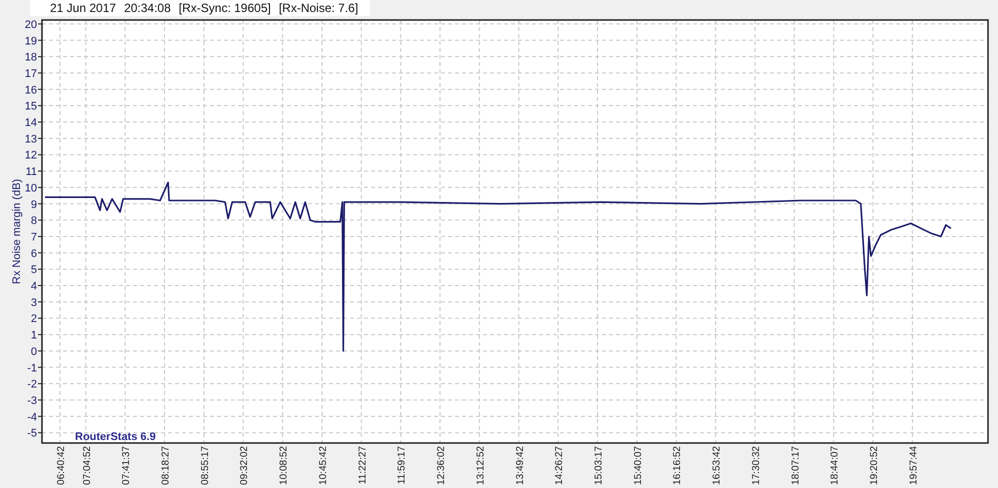  I want to click on tick-label: -4, so click(32, 417).